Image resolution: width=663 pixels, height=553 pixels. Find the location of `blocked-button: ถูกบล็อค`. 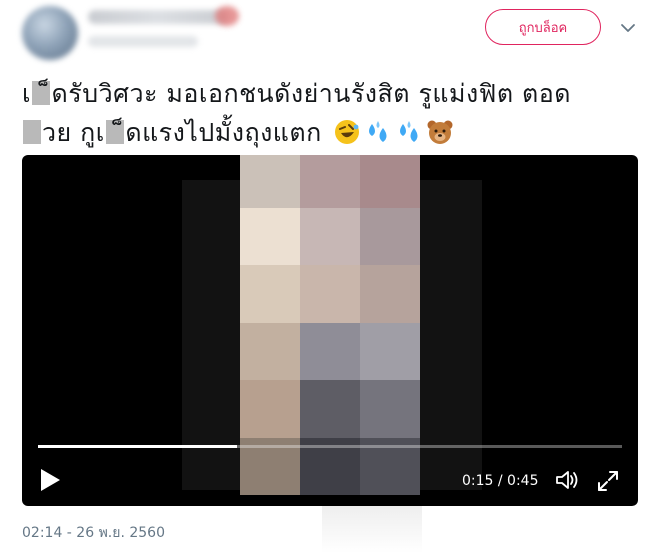

blocked-button: ถูกบล็อค is located at coordinates (543, 27).